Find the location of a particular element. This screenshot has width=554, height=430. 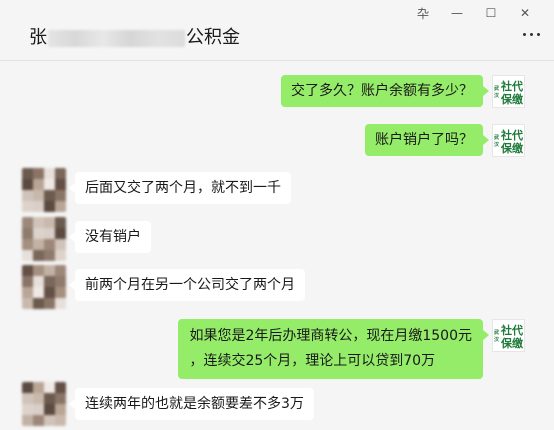

message-bubble-incoming: 前两个月在另一个公司交了两个月 is located at coordinates (187, 285).